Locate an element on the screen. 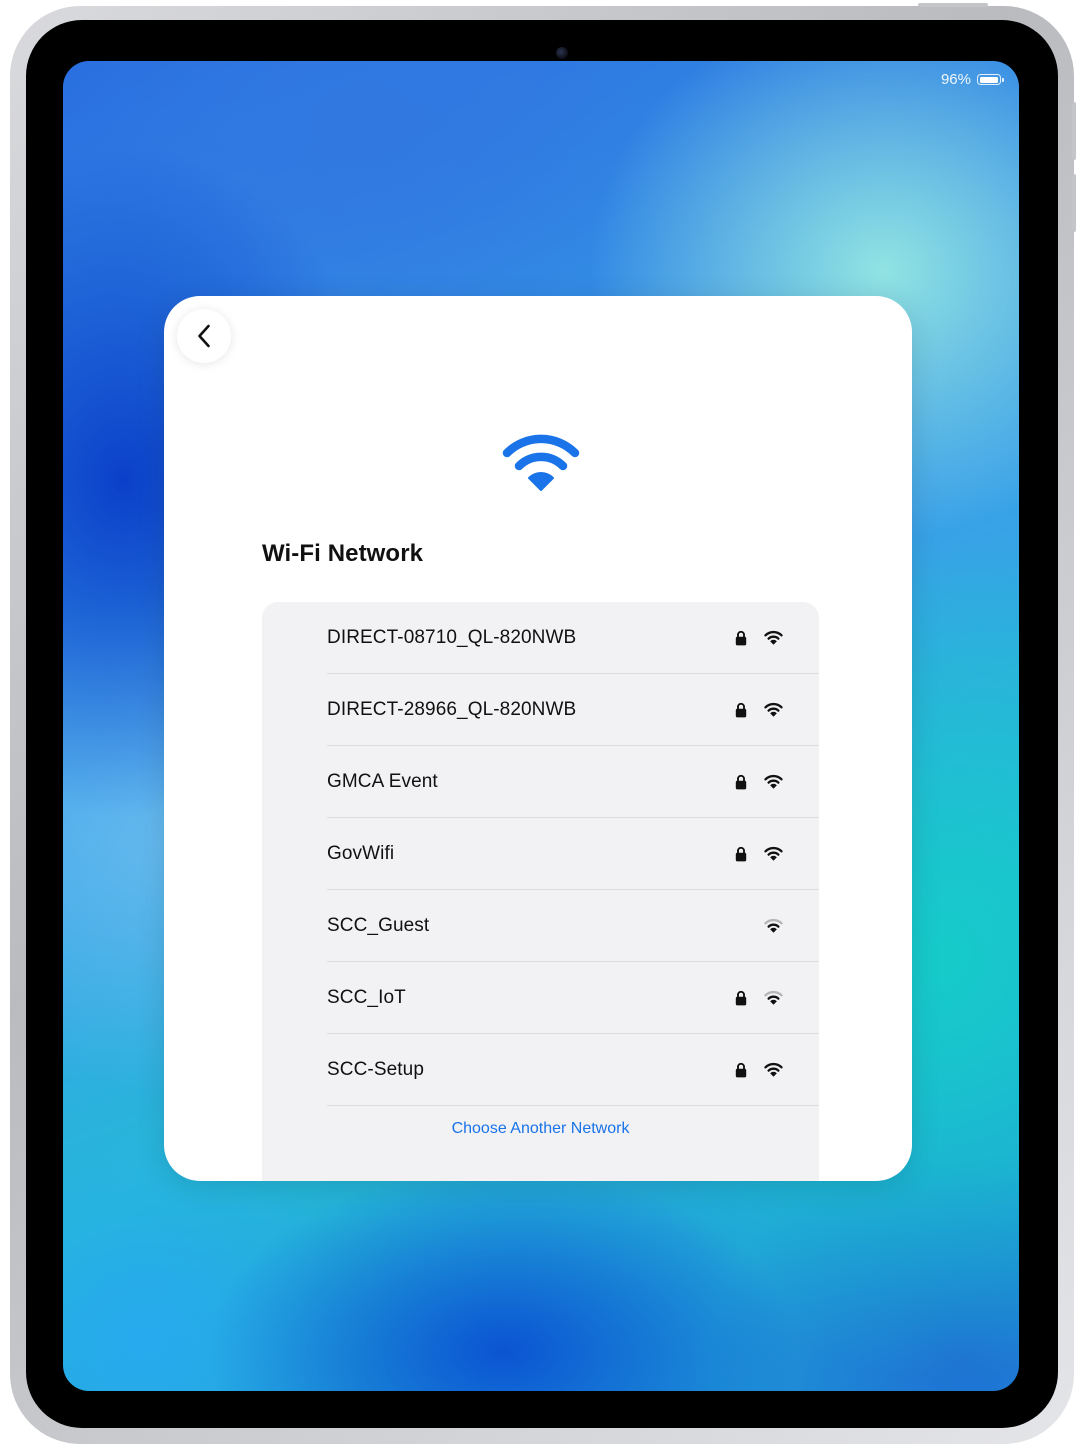  back-button is located at coordinates (204, 336).